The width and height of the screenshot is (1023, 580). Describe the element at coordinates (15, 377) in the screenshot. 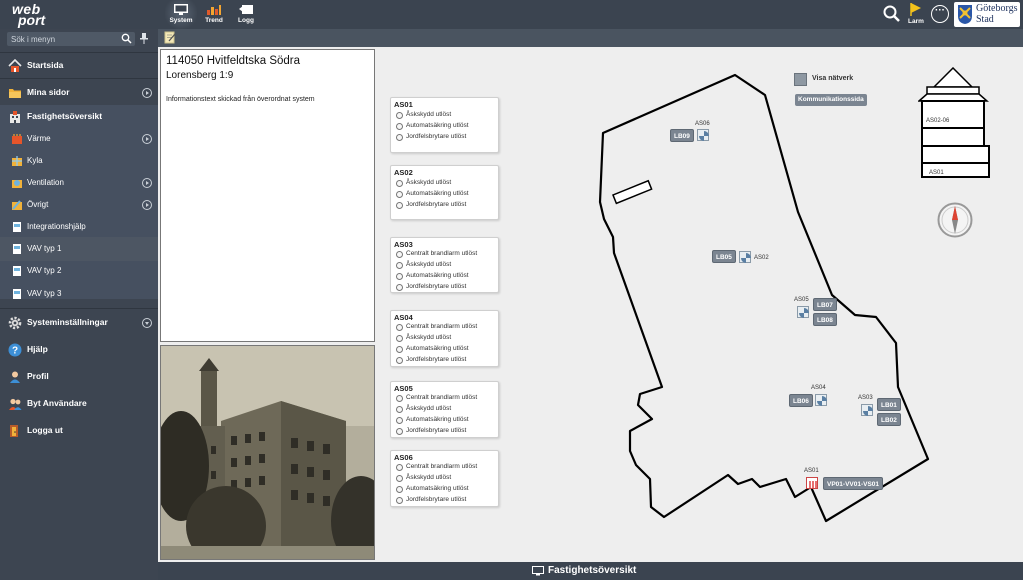

I see `user-icon` at that location.